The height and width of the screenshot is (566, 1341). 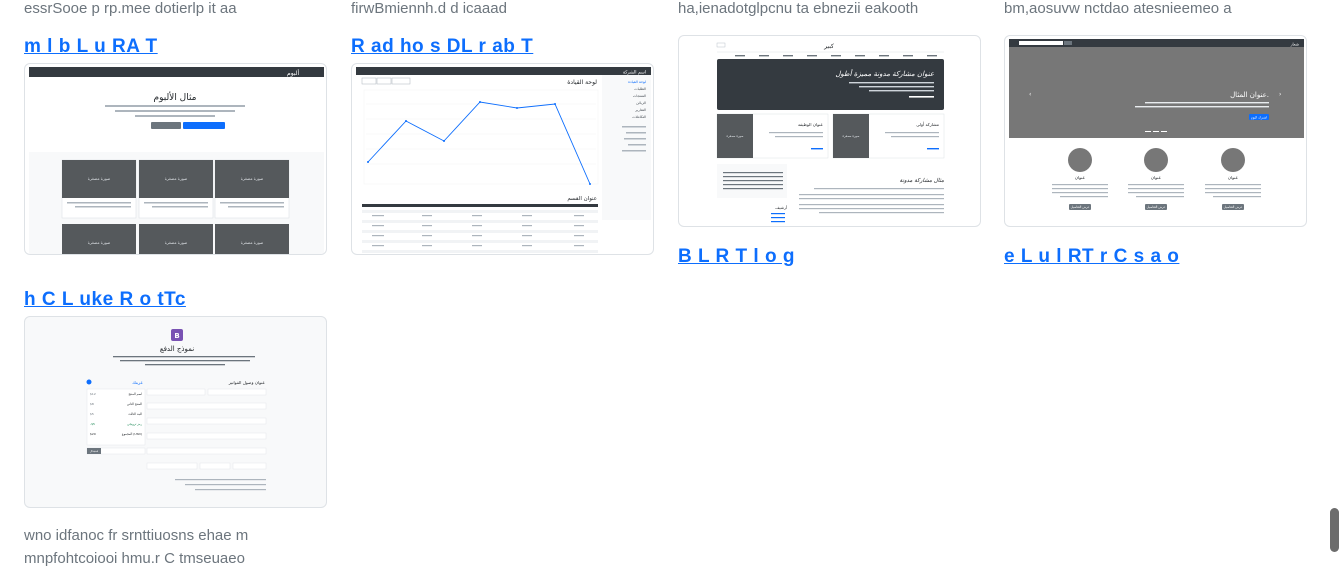 I want to click on svg-text: $20, so click(x=93, y=434).